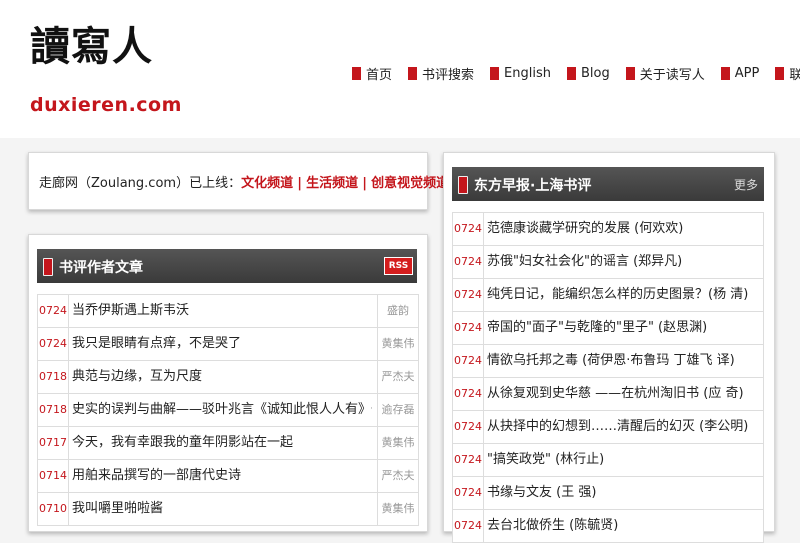 This screenshot has width=800, height=543. I want to click on section-title: 书评作者文章, so click(101, 268).